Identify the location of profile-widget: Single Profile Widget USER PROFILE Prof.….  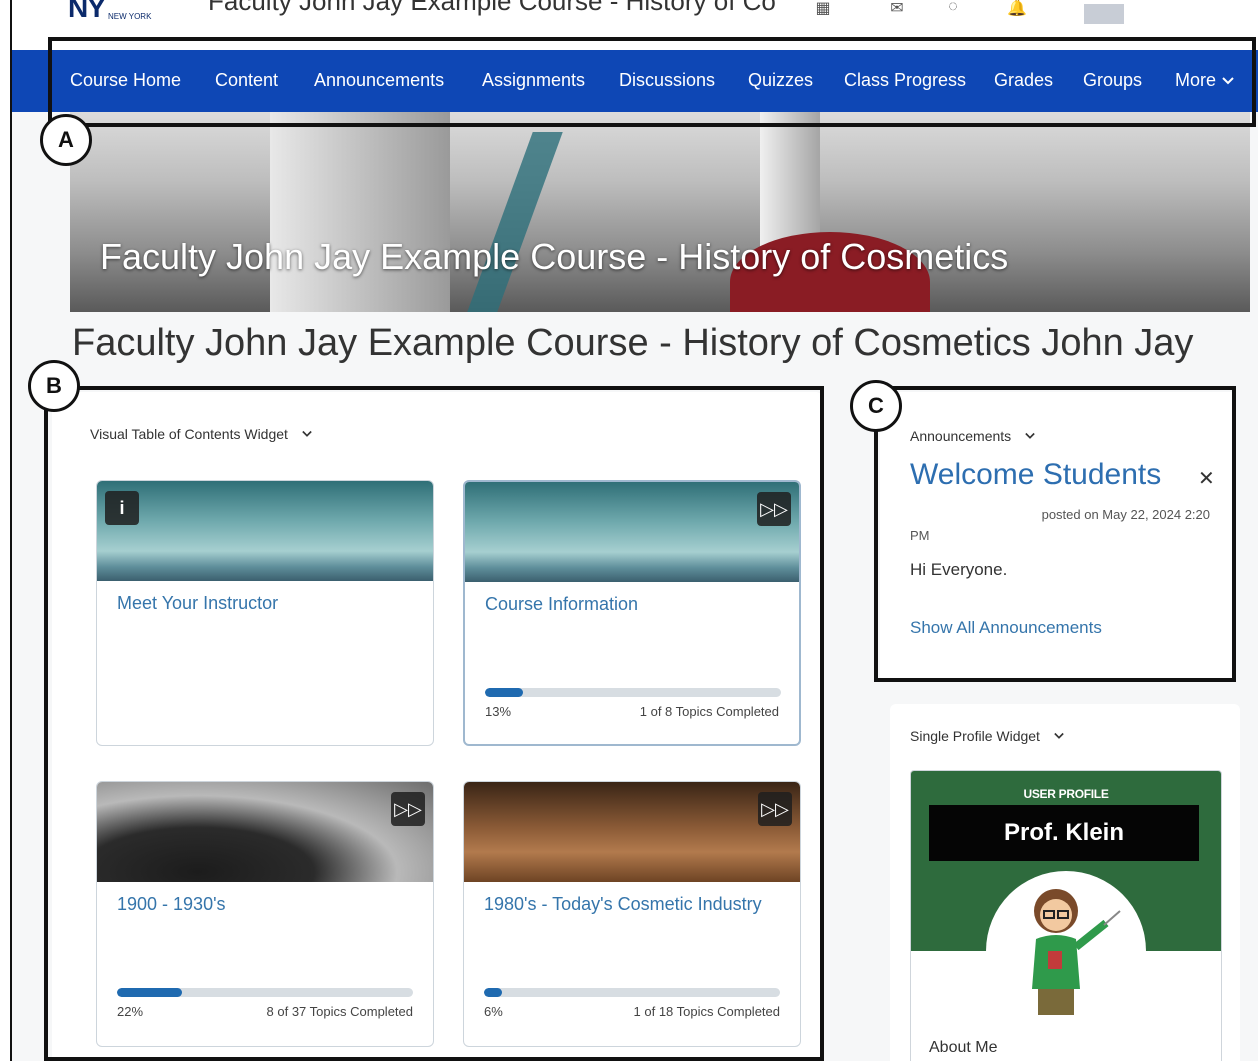
(1065, 882).